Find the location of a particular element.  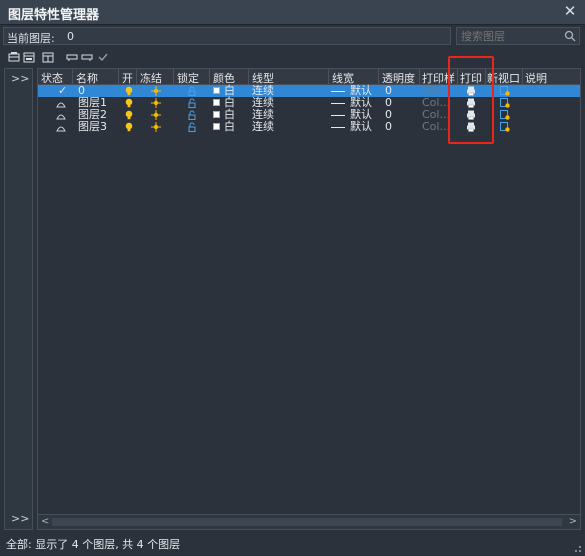

horizontal-scrollbar: < > is located at coordinates (309, 521).